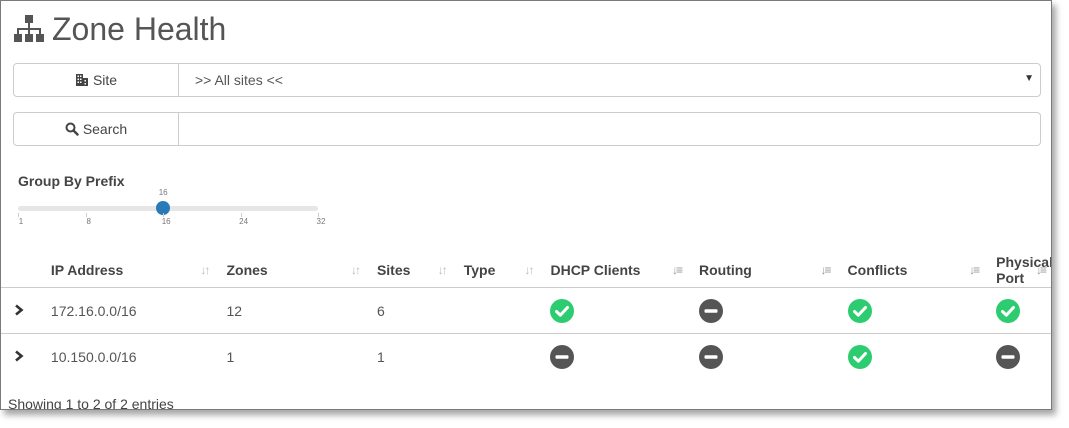 This screenshot has height=428, width=1069. What do you see at coordinates (139, 28) in the screenshot?
I see `page-title: Zone Health` at bounding box center [139, 28].